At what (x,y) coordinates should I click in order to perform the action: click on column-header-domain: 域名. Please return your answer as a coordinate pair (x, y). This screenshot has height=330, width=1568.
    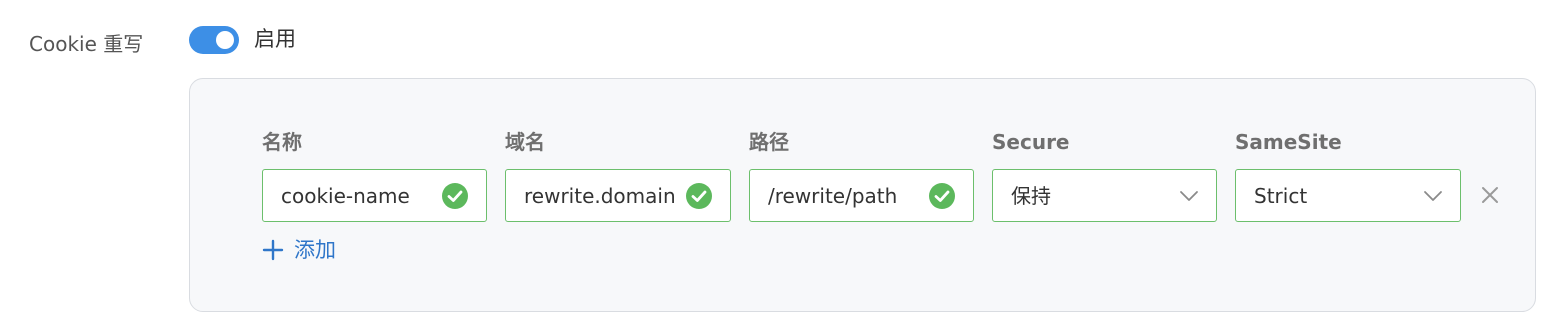
    Looking at the image, I should click on (525, 142).